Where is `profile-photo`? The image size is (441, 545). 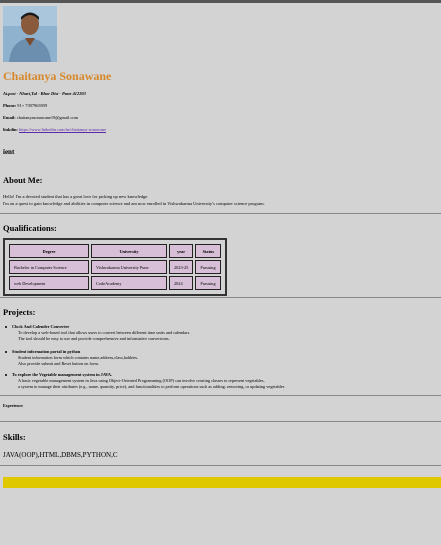
profile-photo is located at coordinates (30, 34).